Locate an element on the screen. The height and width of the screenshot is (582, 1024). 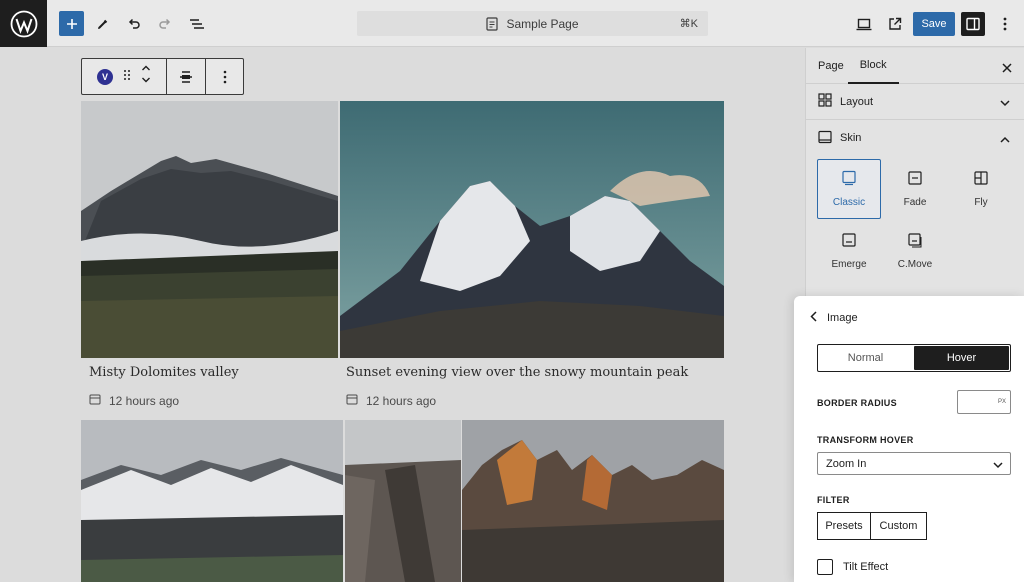
transform-hover-label: TRANSFORM HOVER is located at coordinates (865, 440).